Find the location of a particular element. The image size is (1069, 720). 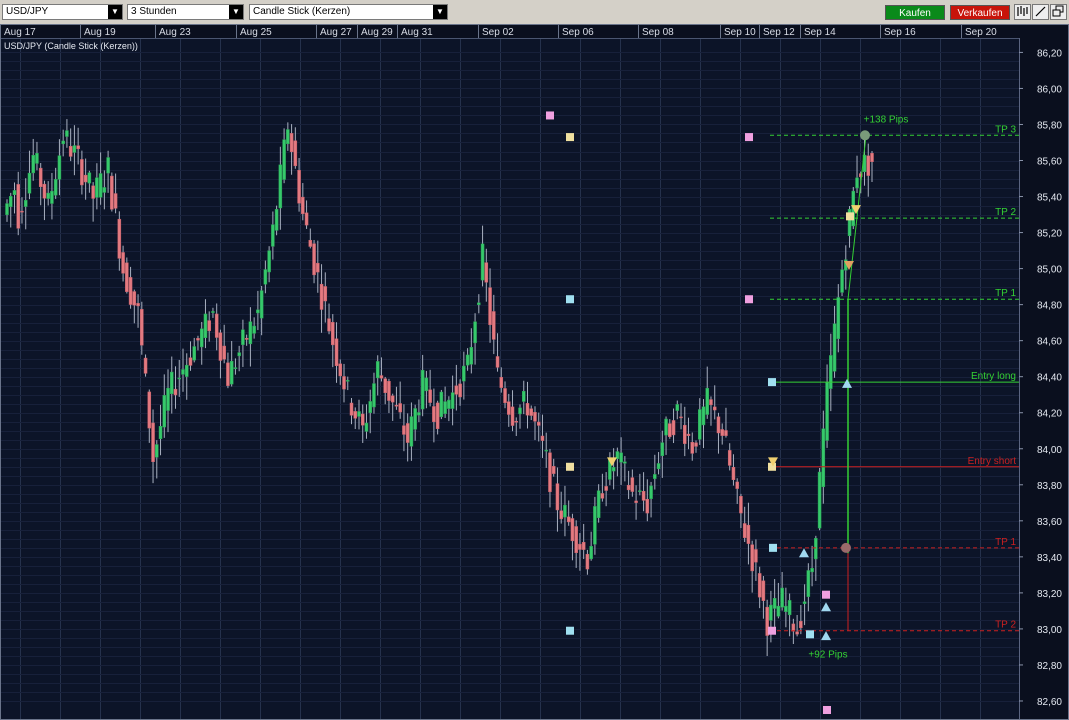

detach-window-icon is located at coordinates (1058, 12).